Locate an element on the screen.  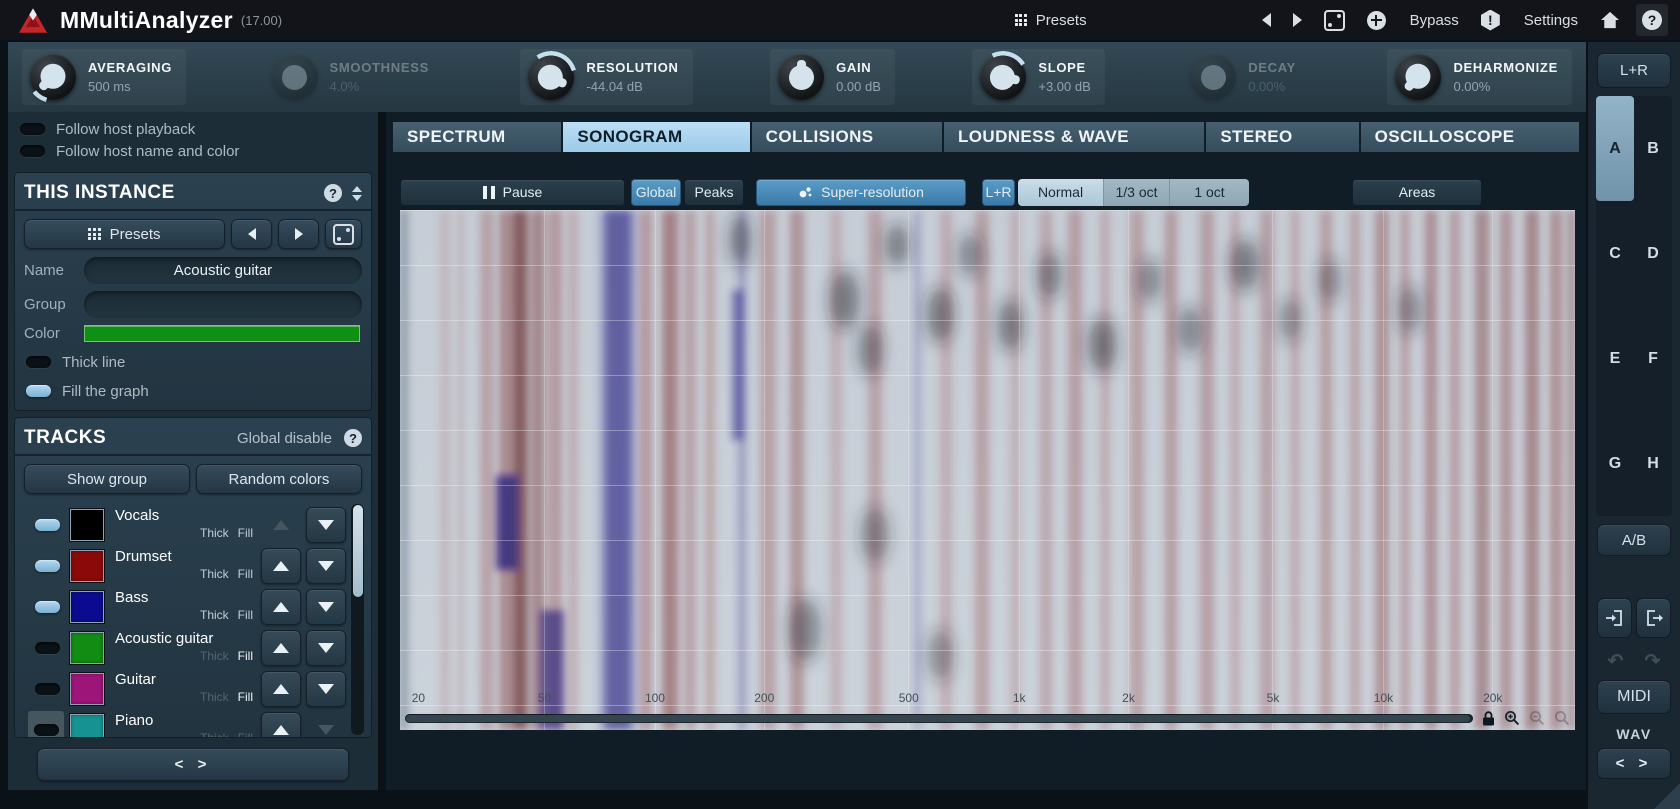
settings-button: Settings is located at coordinates (1551, 20).